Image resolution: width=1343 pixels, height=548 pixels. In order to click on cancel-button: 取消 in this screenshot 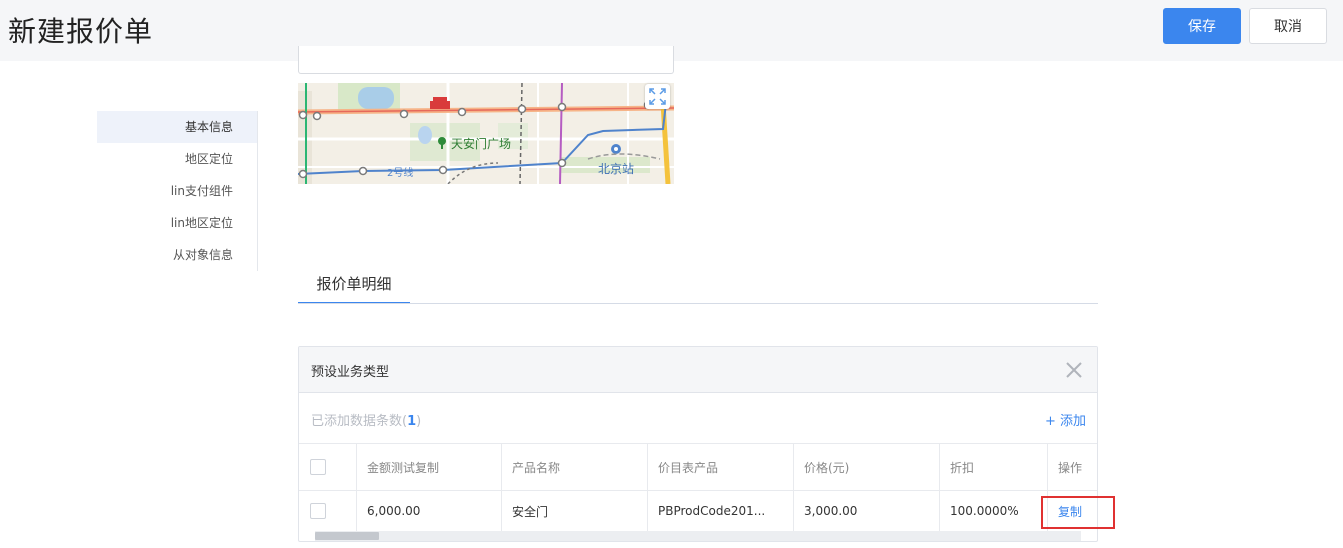, I will do `click(1288, 26)`.